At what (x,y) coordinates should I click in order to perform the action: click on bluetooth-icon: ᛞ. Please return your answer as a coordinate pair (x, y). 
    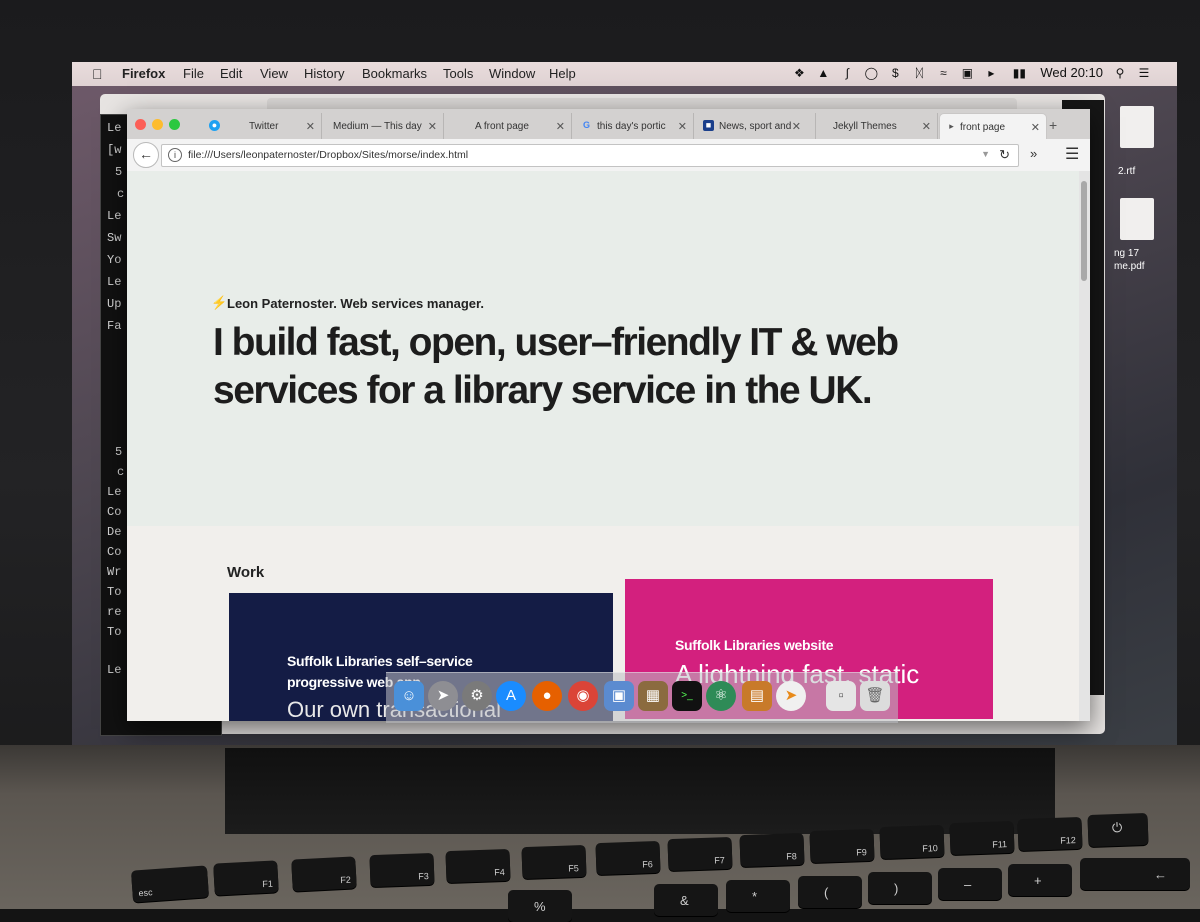
    Looking at the image, I should click on (919, 73).